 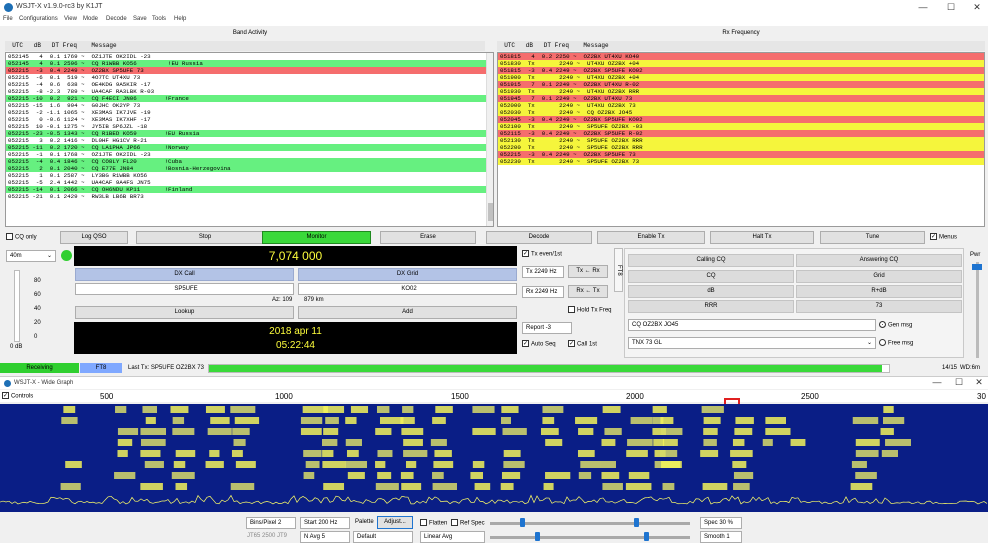 What do you see at coordinates (249, 154) in the screenshot?
I see `message-row: 052215 -1 0.1 1768 ~ OZ1JTE OK2IDL -23` at bounding box center [249, 154].